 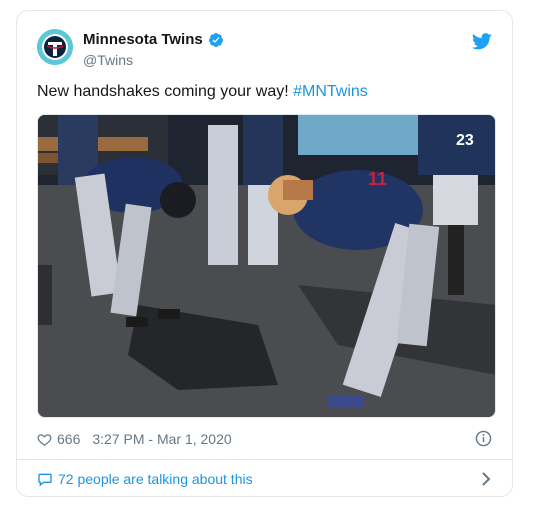 What do you see at coordinates (45, 480) in the screenshot?
I see `speech-bubble-icon` at bounding box center [45, 480].